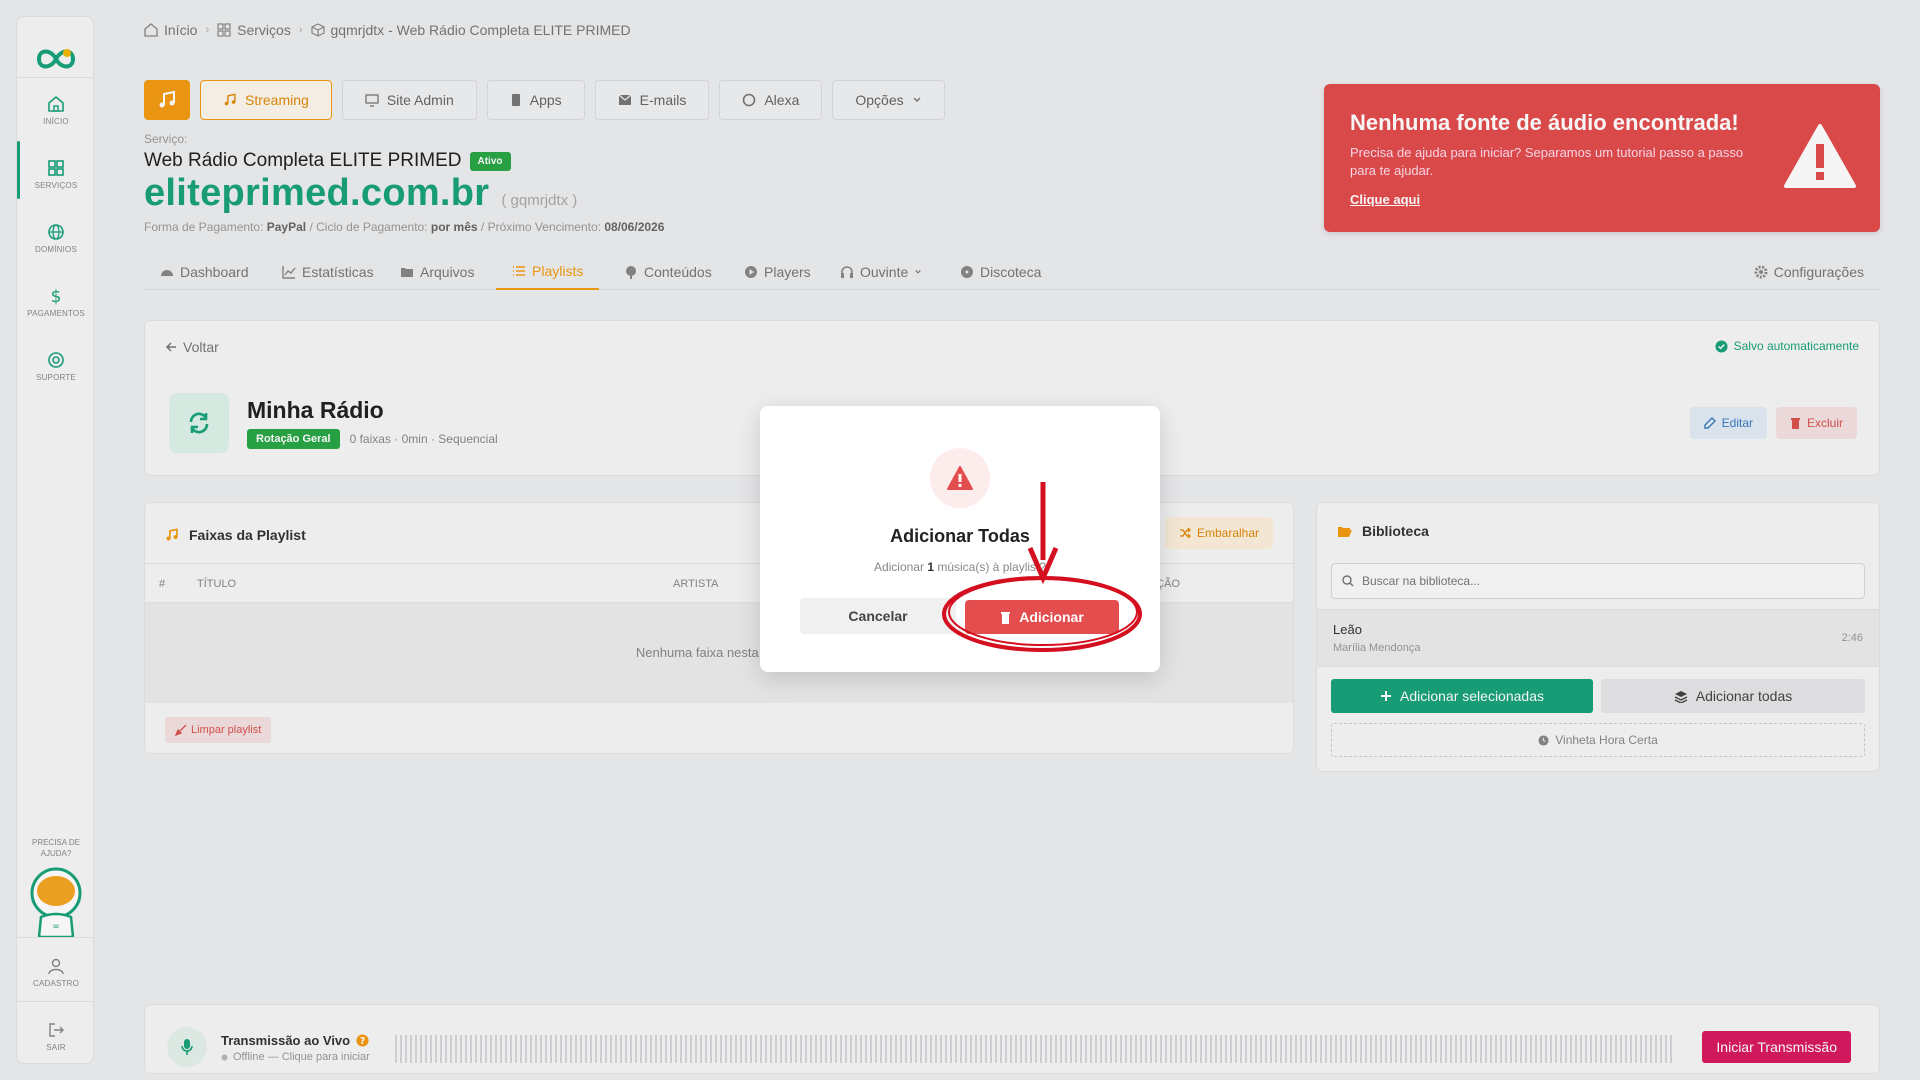  Describe the element at coordinates (992, 567) in the screenshot. I see `modal-message-suffix: música(s) à playlist?` at that location.